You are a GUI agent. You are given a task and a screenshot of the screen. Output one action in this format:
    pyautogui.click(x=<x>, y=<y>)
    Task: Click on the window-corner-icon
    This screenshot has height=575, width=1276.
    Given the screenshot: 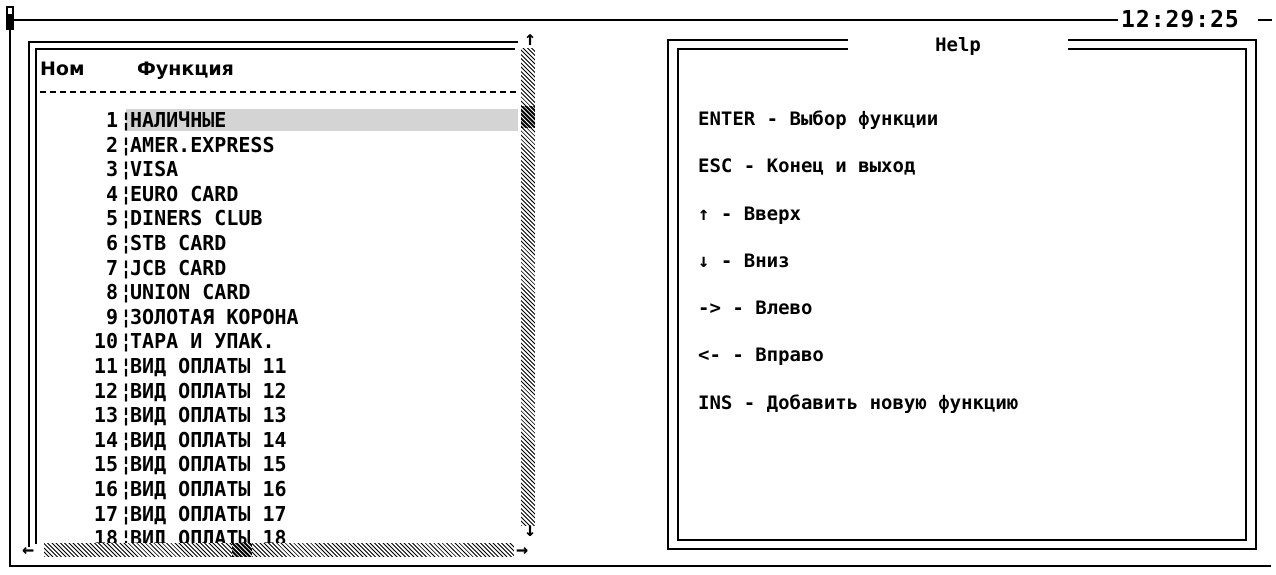 What is the action you would take?
    pyautogui.click(x=10, y=18)
    